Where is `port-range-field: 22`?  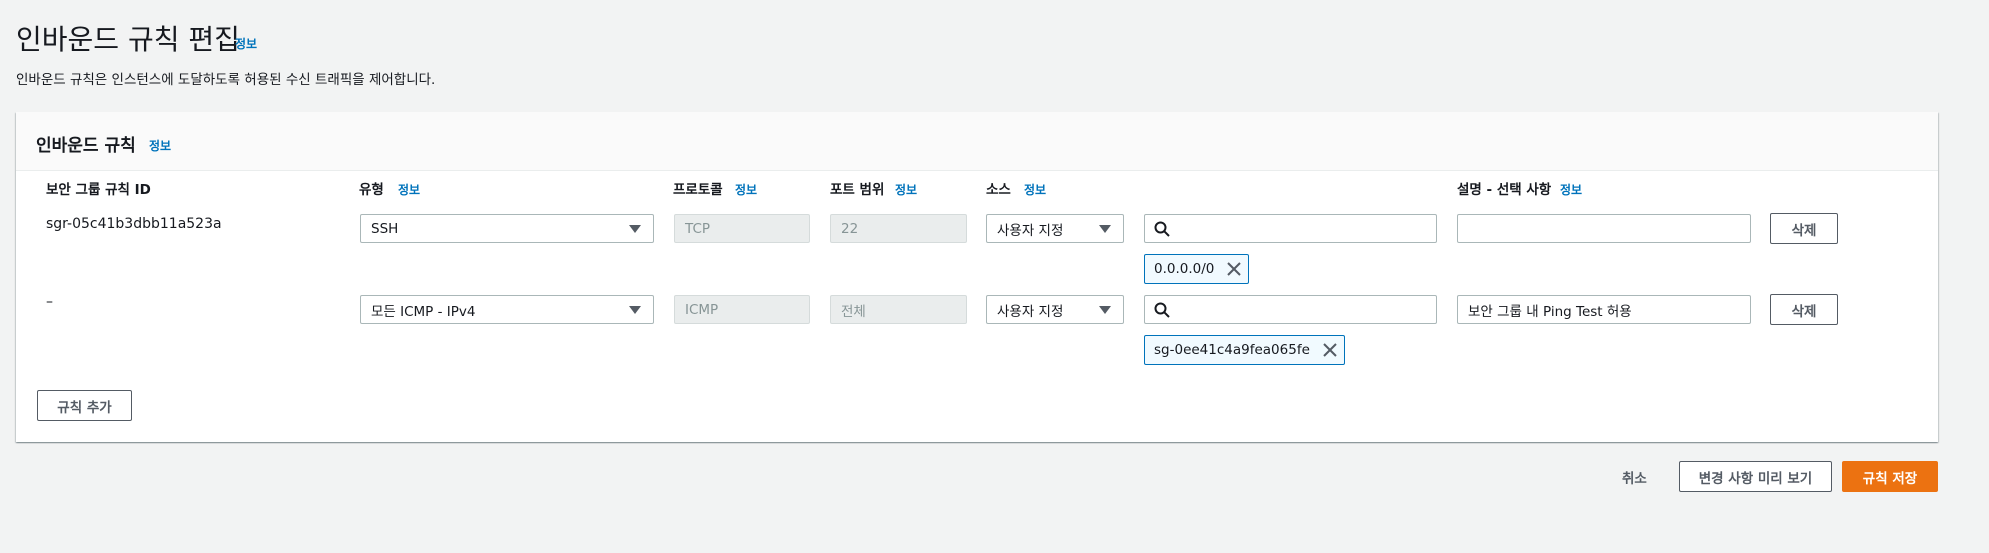
port-range-field: 22 is located at coordinates (898, 228).